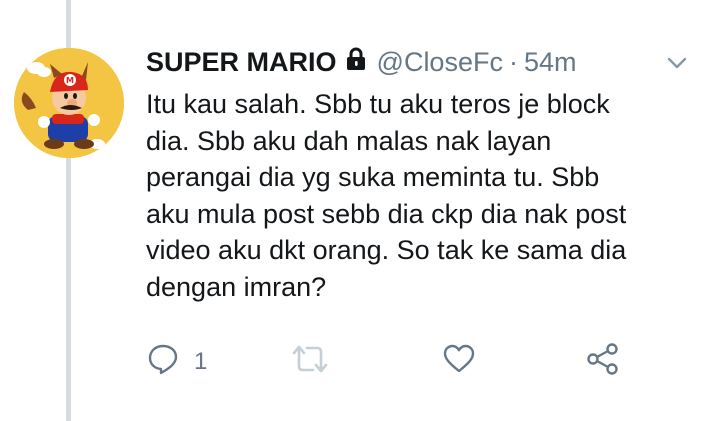 Image resolution: width=703 pixels, height=421 pixels. Describe the element at coordinates (236, 286) in the screenshot. I see `tweet-text-line: dengan imran?` at that location.